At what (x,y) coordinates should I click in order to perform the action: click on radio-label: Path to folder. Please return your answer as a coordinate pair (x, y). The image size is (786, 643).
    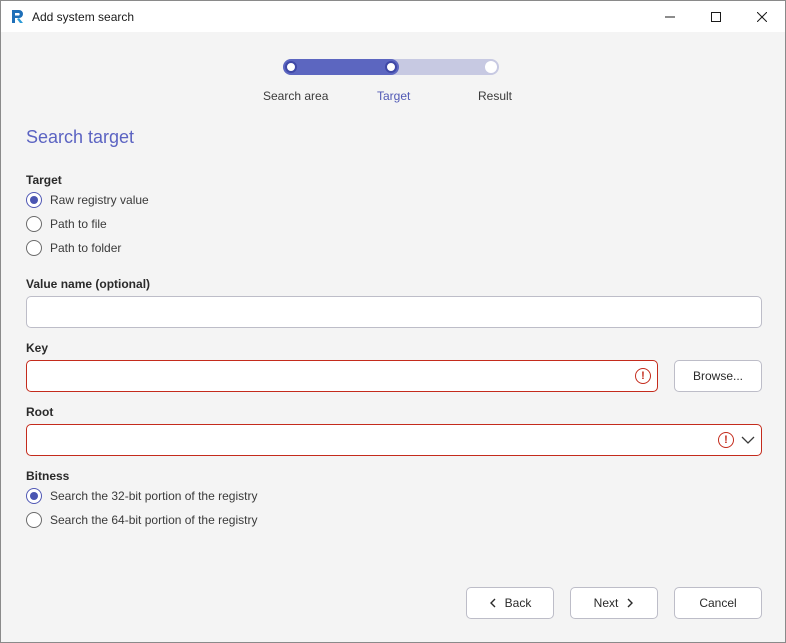
    Looking at the image, I should click on (86, 248).